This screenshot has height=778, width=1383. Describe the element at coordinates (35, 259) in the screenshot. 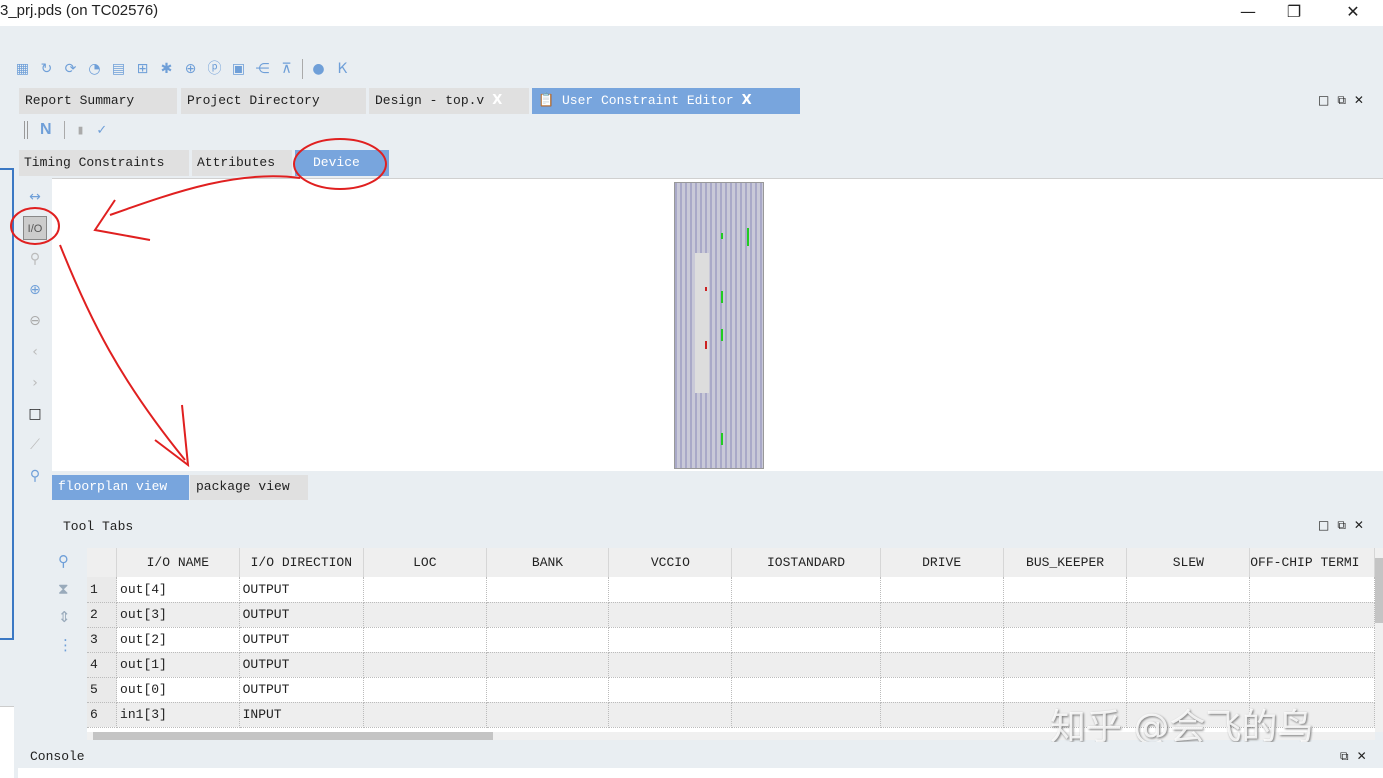

I see `zoom-area-icon: ⚲` at that location.